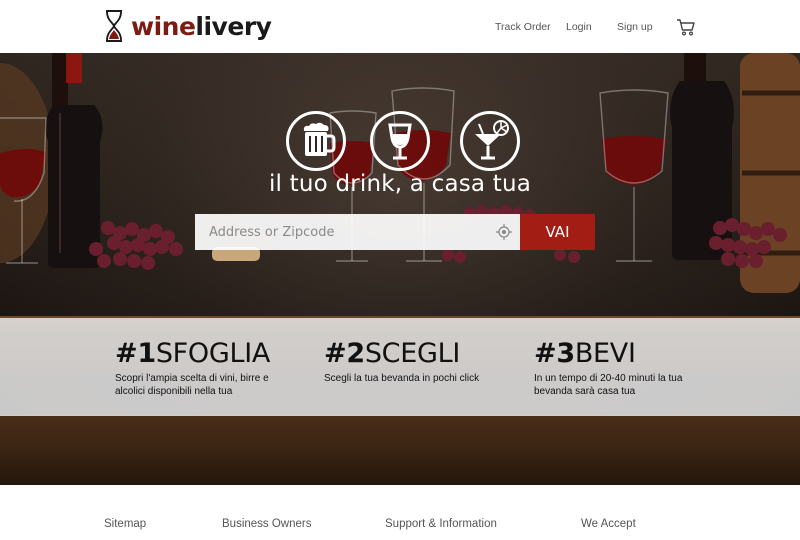 Image resolution: width=800 pixels, height=540 pixels. What do you see at coordinates (319, 139) in the screenshot?
I see `beer-mug-icon` at bounding box center [319, 139].